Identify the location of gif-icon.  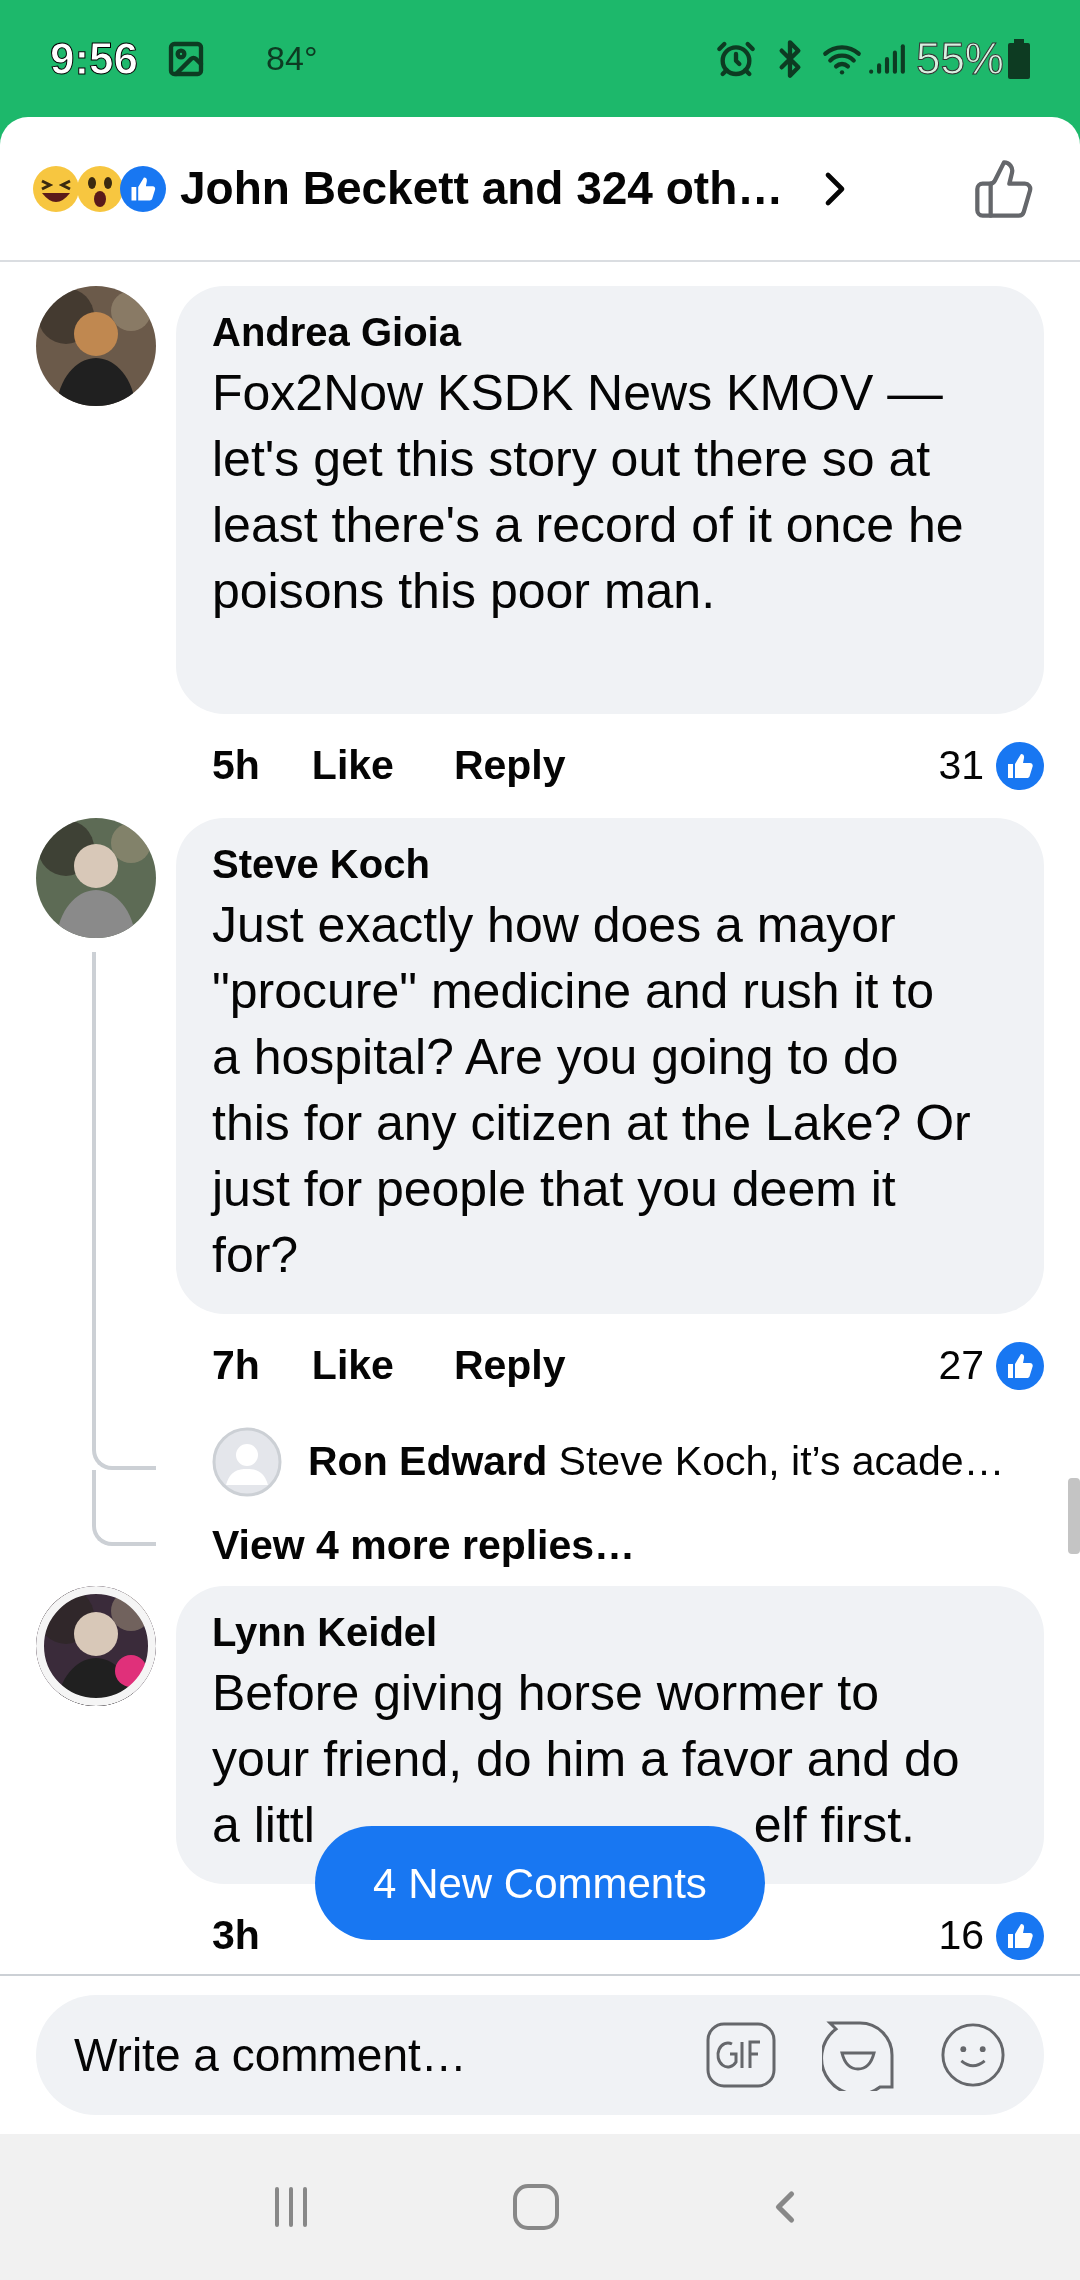
(741, 2055).